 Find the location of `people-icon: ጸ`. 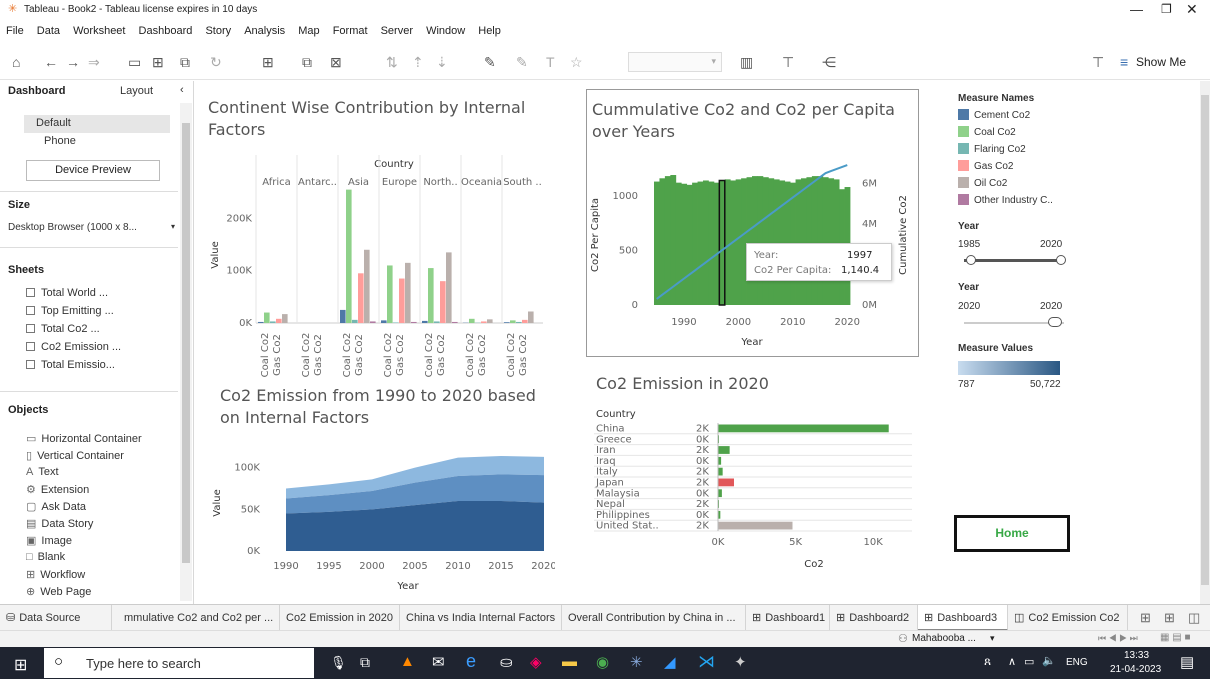

people-icon: ጸ is located at coordinates (987, 661).